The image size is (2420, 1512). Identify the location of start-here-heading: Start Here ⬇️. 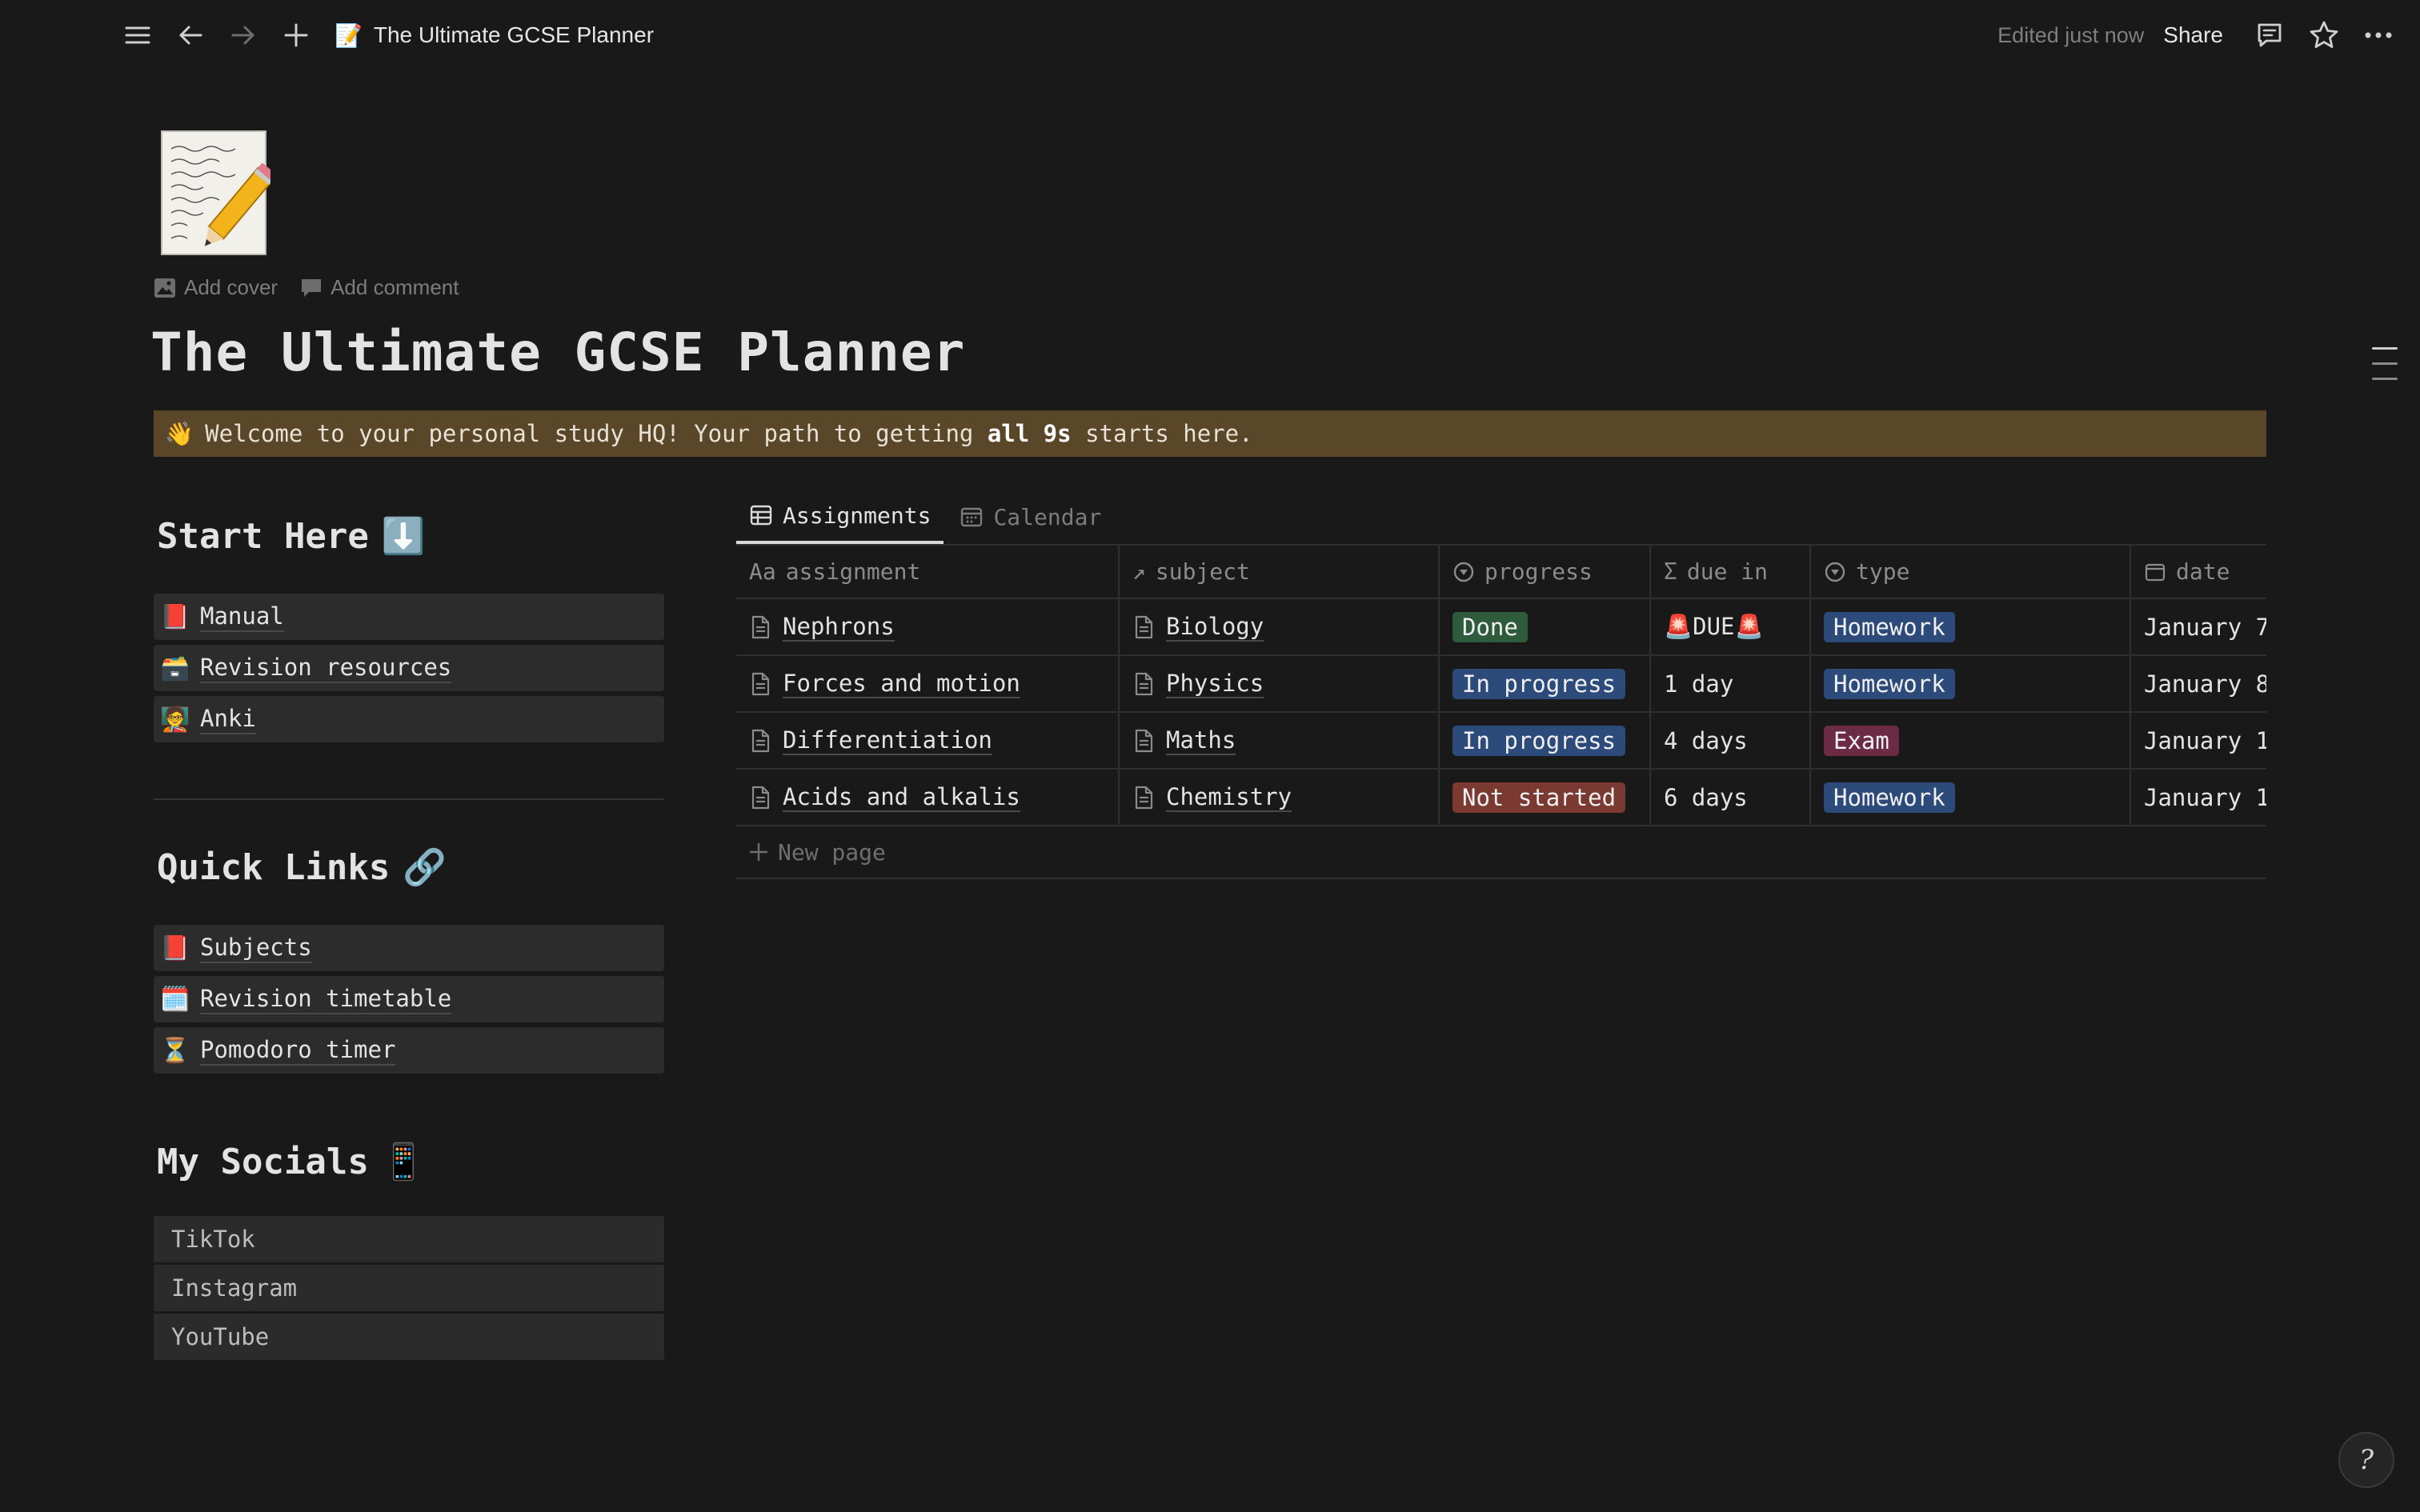
(409, 536).